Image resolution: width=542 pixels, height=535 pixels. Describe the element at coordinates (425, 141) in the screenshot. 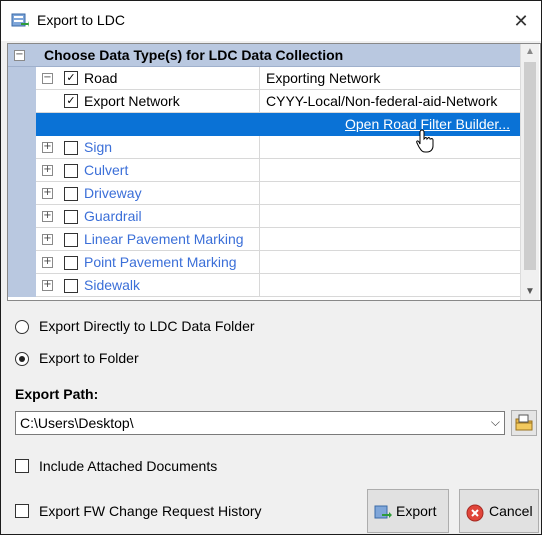

I see `hand-cursor-icon` at that location.